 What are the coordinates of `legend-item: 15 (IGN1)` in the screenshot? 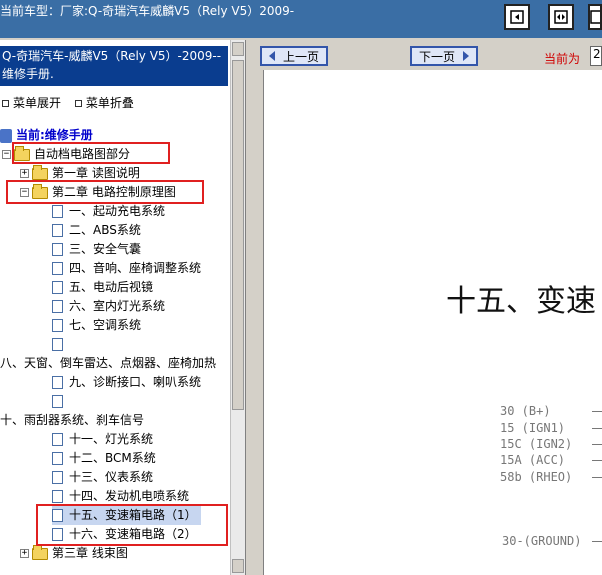 It's located at (533, 428).